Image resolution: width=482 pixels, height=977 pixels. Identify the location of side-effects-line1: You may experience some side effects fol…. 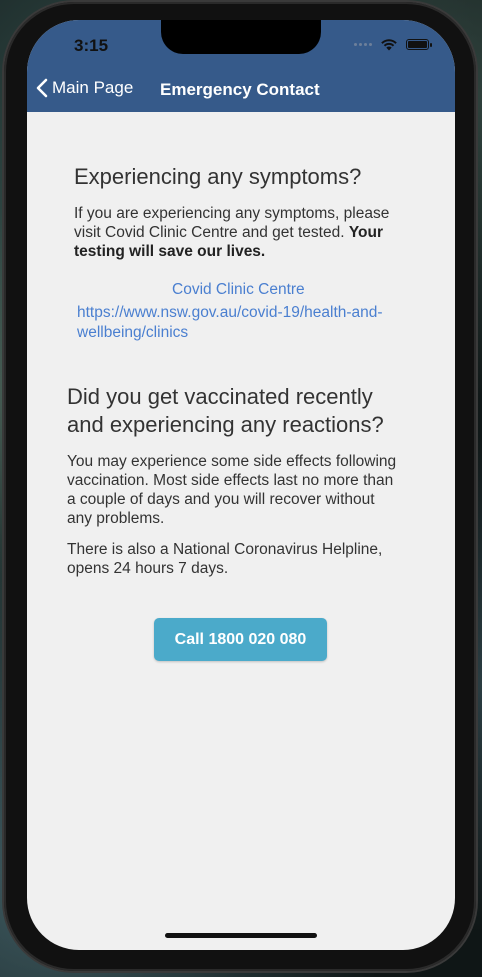
(232, 461).